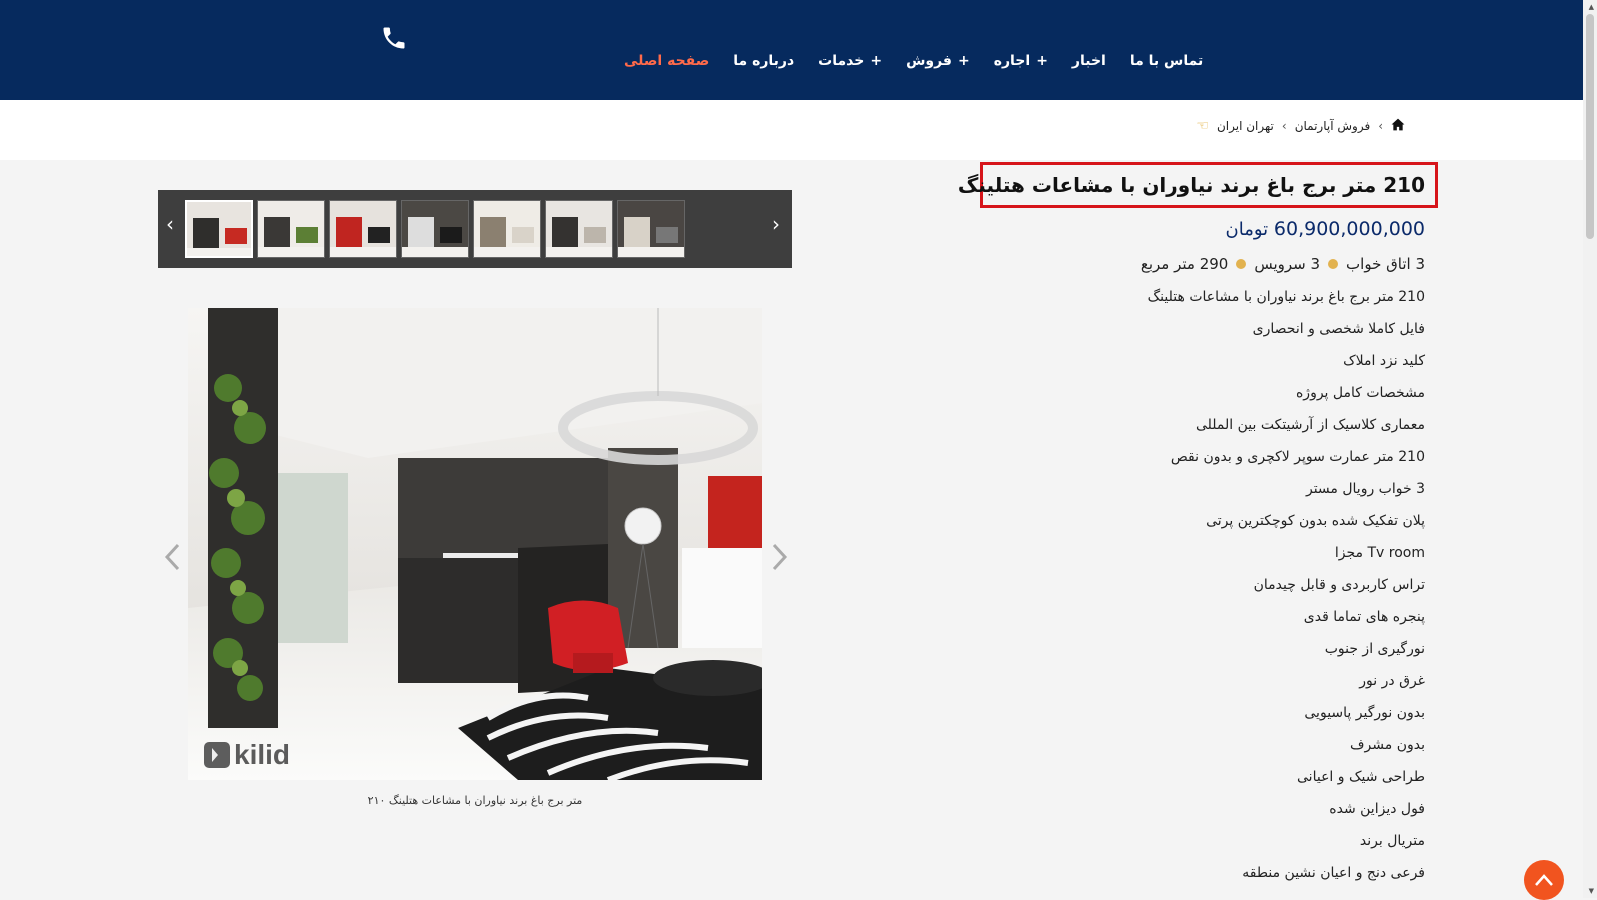 This screenshot has width=1597, height=900. What do you see at coordinates (1310, 425) in the screenshot?
I see `feature-item: معماری کلاسیک از آرشیتکت بین المللی` at bounding box center [1310, 425].